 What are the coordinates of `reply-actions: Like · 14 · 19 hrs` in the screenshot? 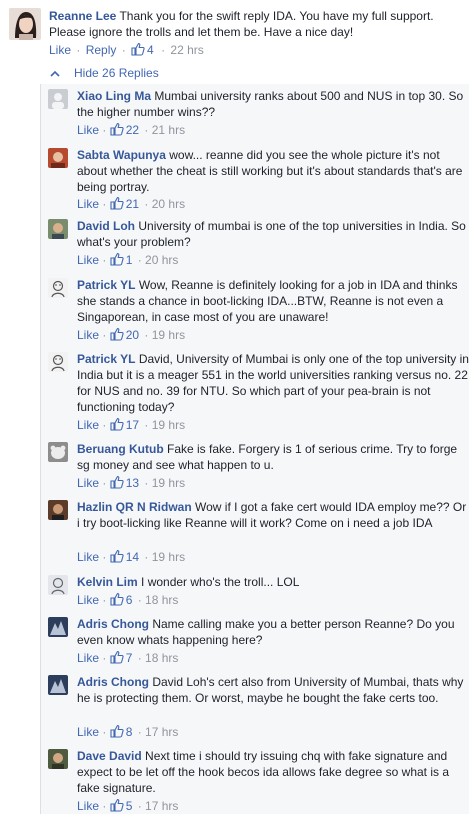 It's located at (131, 557).